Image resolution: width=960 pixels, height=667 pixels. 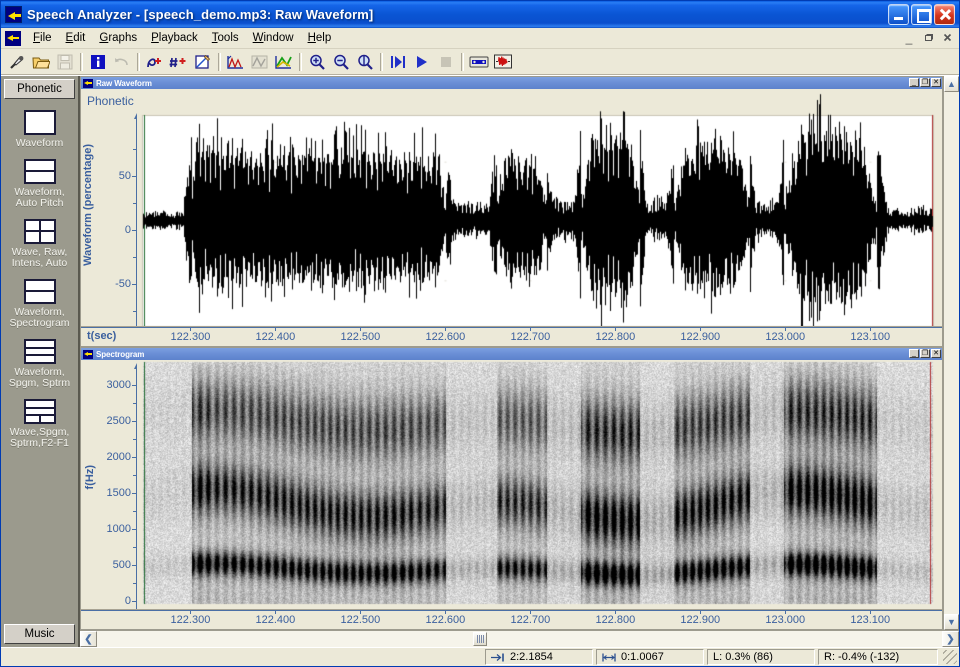 I want to click on open-folder-icon, so click(x=40, y=62).